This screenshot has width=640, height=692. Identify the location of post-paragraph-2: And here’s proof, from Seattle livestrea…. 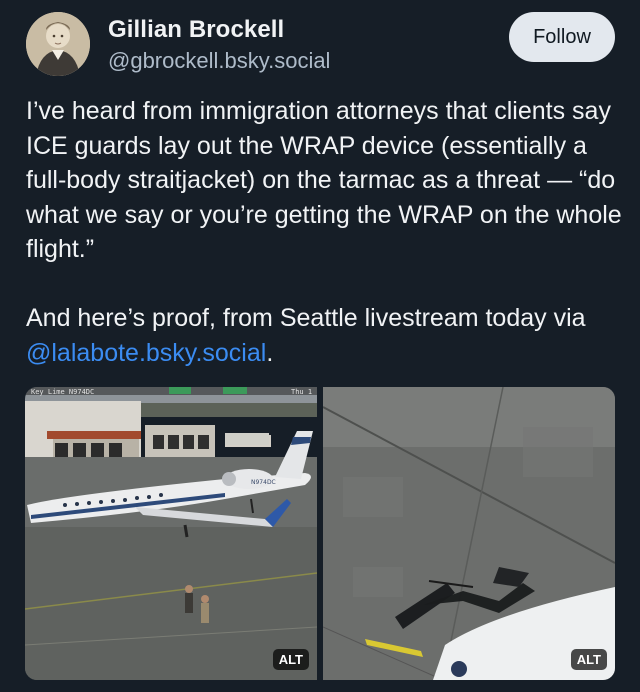
(324, 335).